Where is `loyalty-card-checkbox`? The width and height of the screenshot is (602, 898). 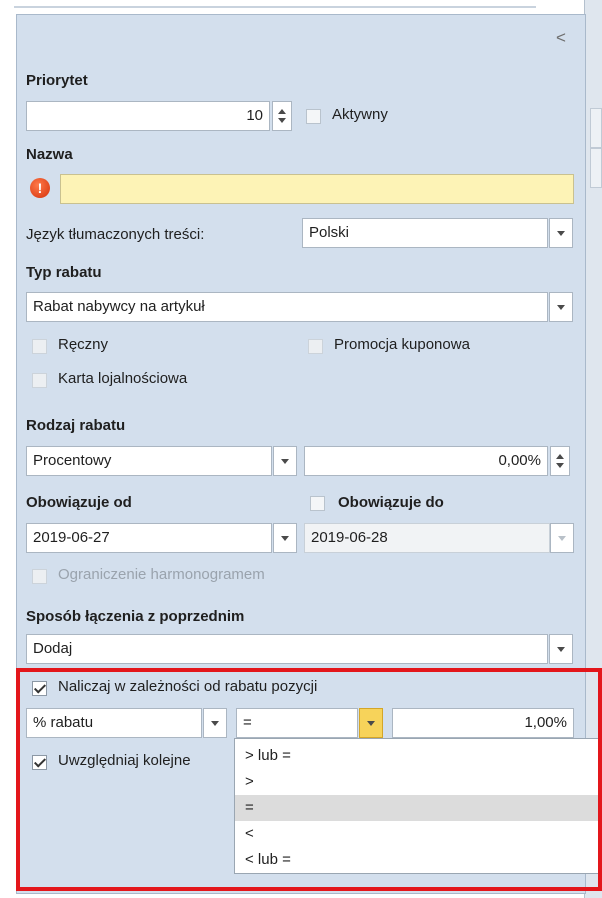 loyalty-card-checkbox is located at coordinates (39, 380).